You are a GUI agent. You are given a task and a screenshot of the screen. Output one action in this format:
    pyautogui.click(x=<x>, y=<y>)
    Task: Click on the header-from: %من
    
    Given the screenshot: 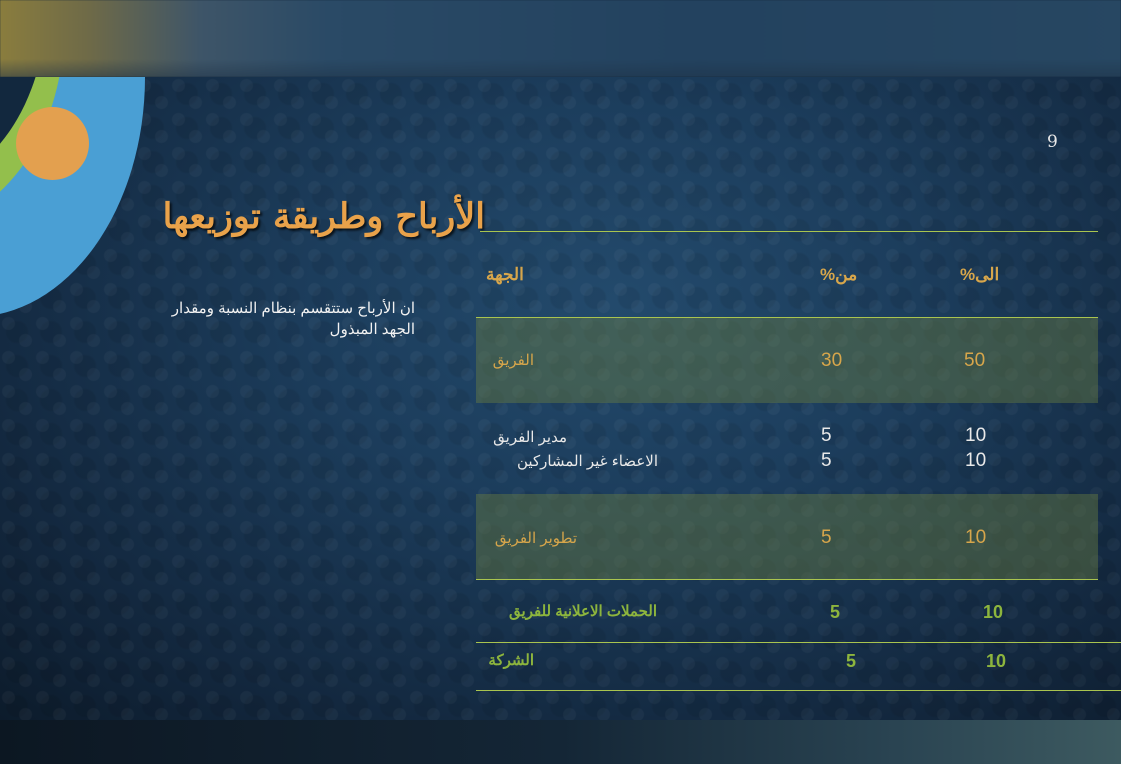 What is the action you would take?
    pyautogui.click(x=839, y=274)
    